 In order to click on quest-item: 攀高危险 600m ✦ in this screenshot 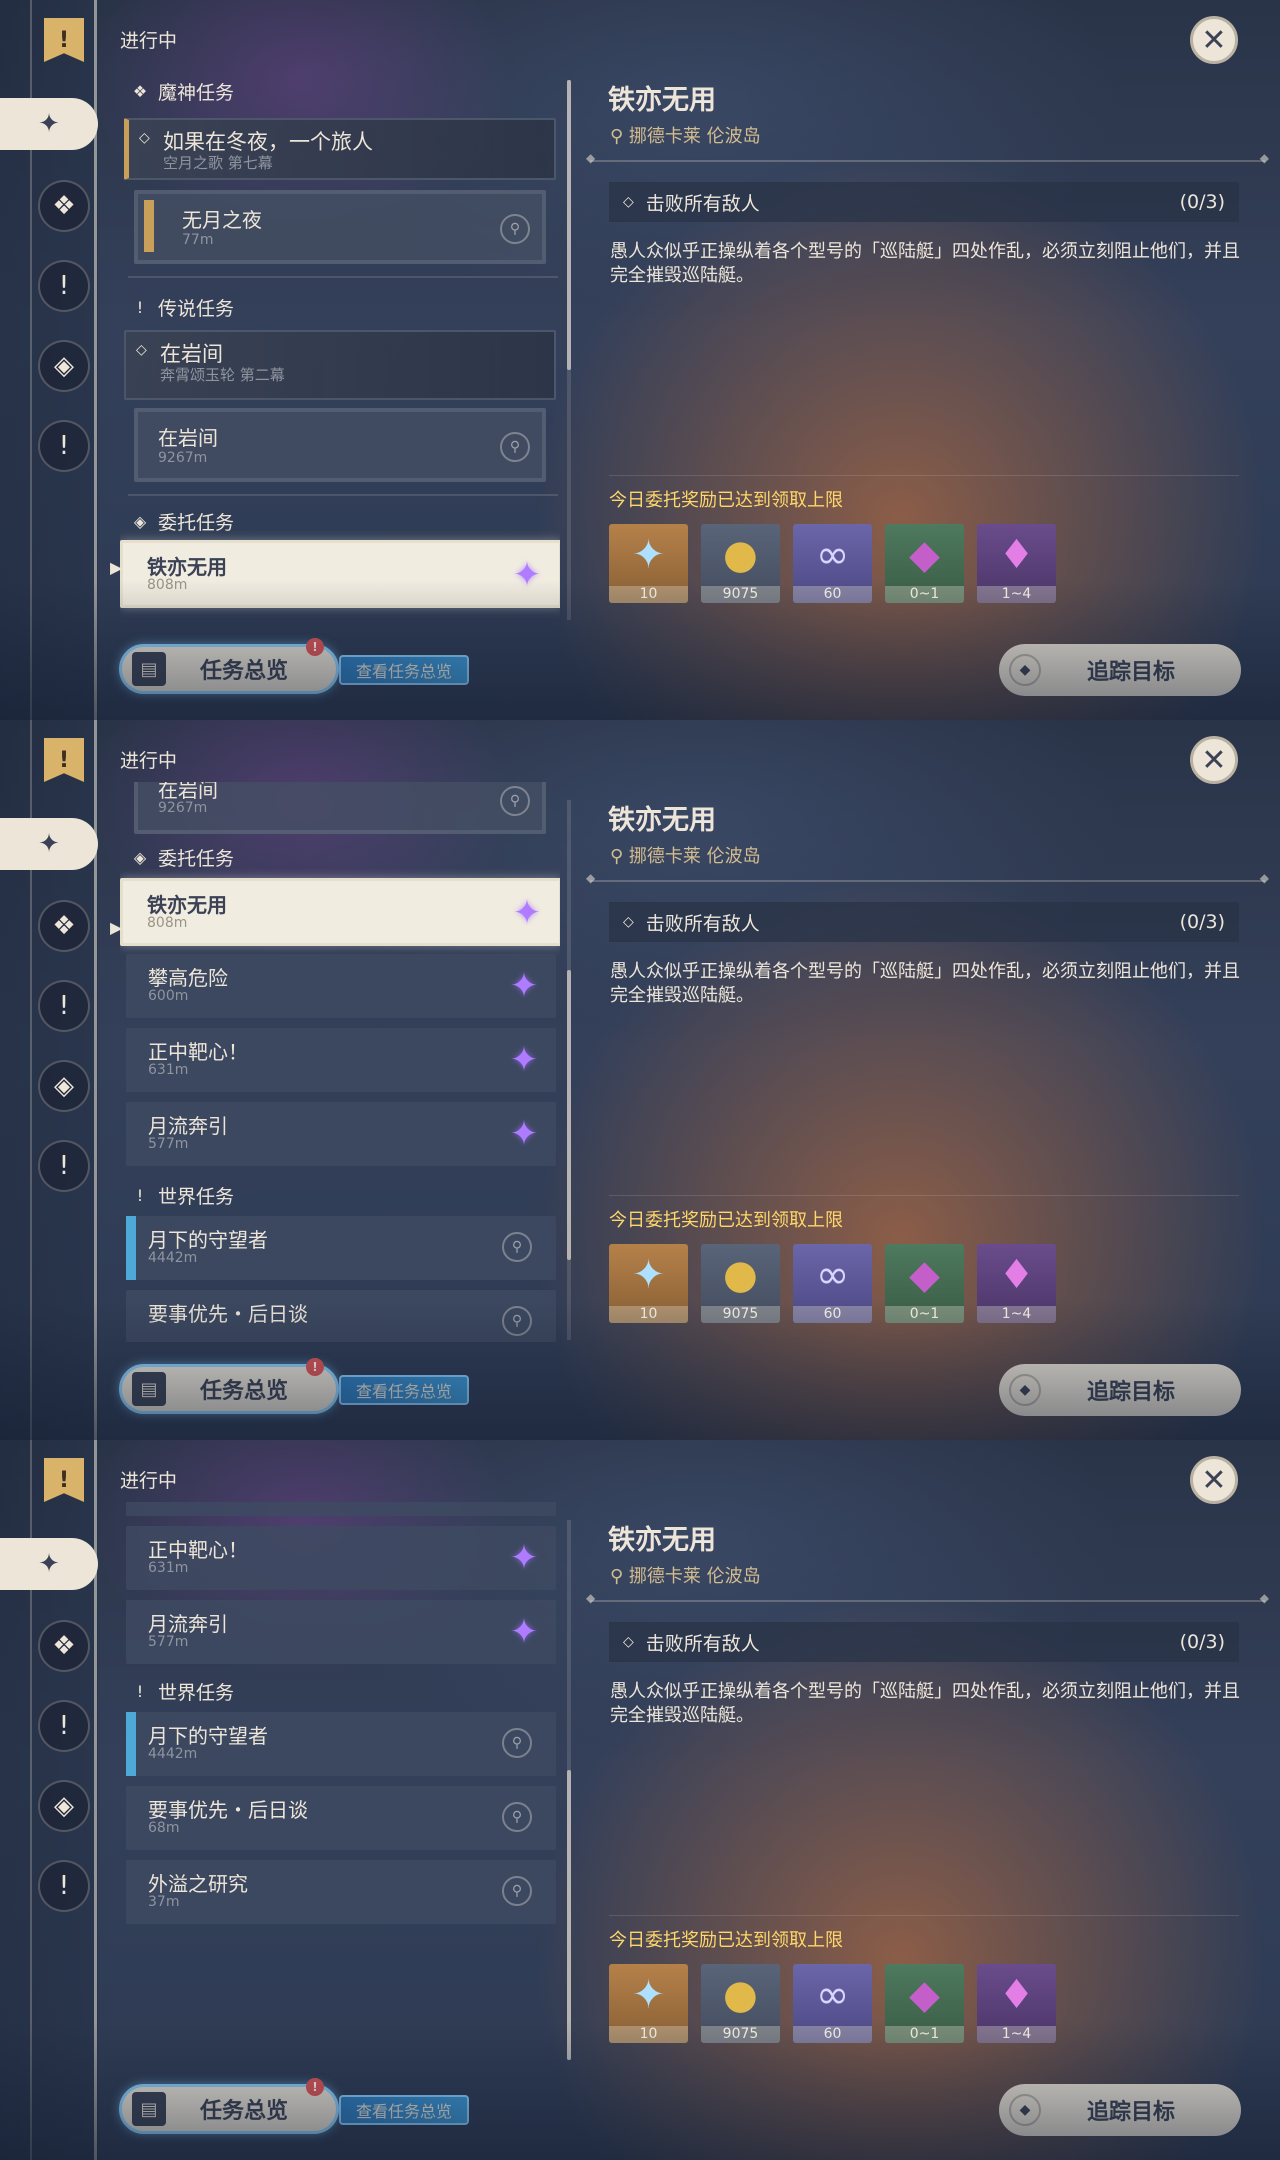, I will do `click(341, 986)`.